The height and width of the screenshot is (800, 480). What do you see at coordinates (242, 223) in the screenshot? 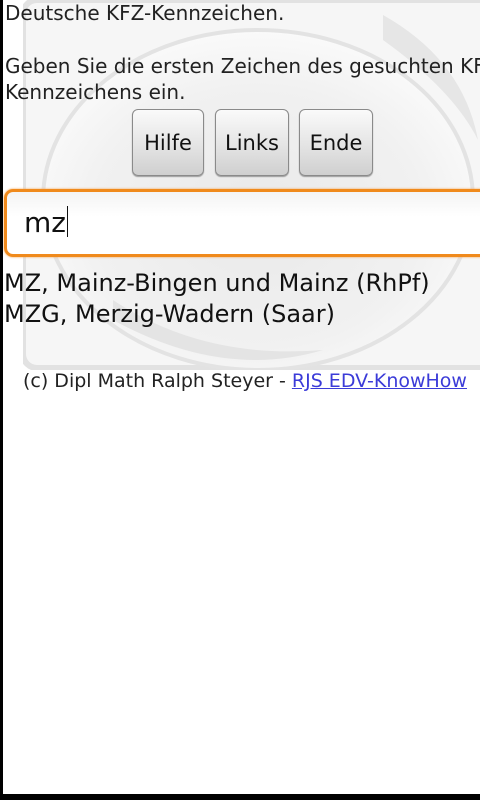
I see `search-input: mz` at bounding box center [242, 223].